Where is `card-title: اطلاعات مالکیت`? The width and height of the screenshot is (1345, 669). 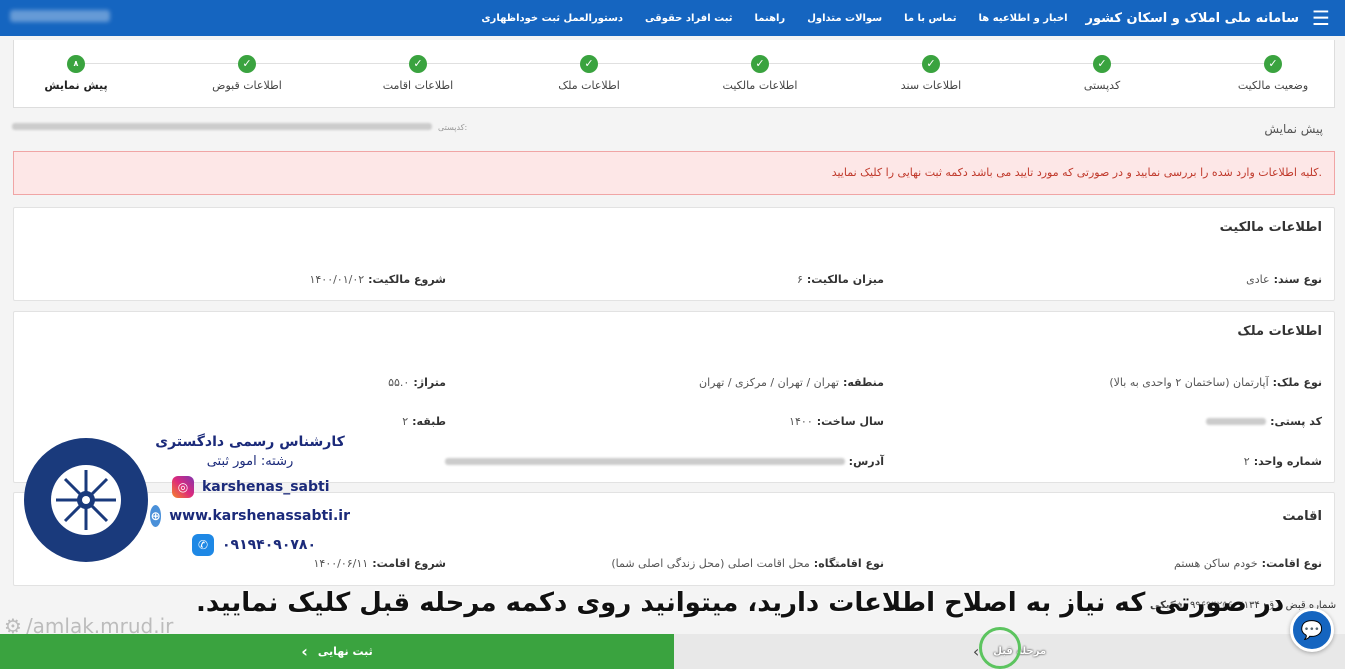 card-title: اطلاعات مالکیت is located at coordinates (1270, 227).